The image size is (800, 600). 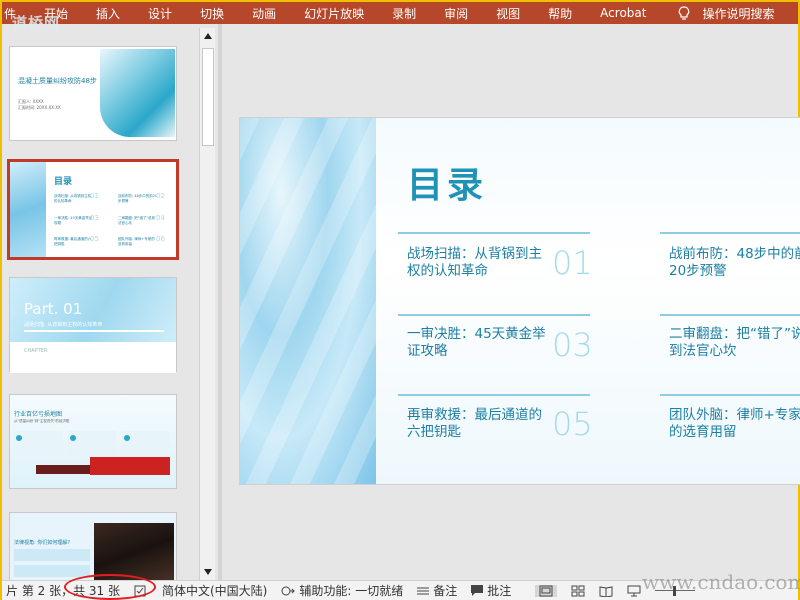 I want to click on tab-acrobat: Acrobat, so click(x=623, y=13).